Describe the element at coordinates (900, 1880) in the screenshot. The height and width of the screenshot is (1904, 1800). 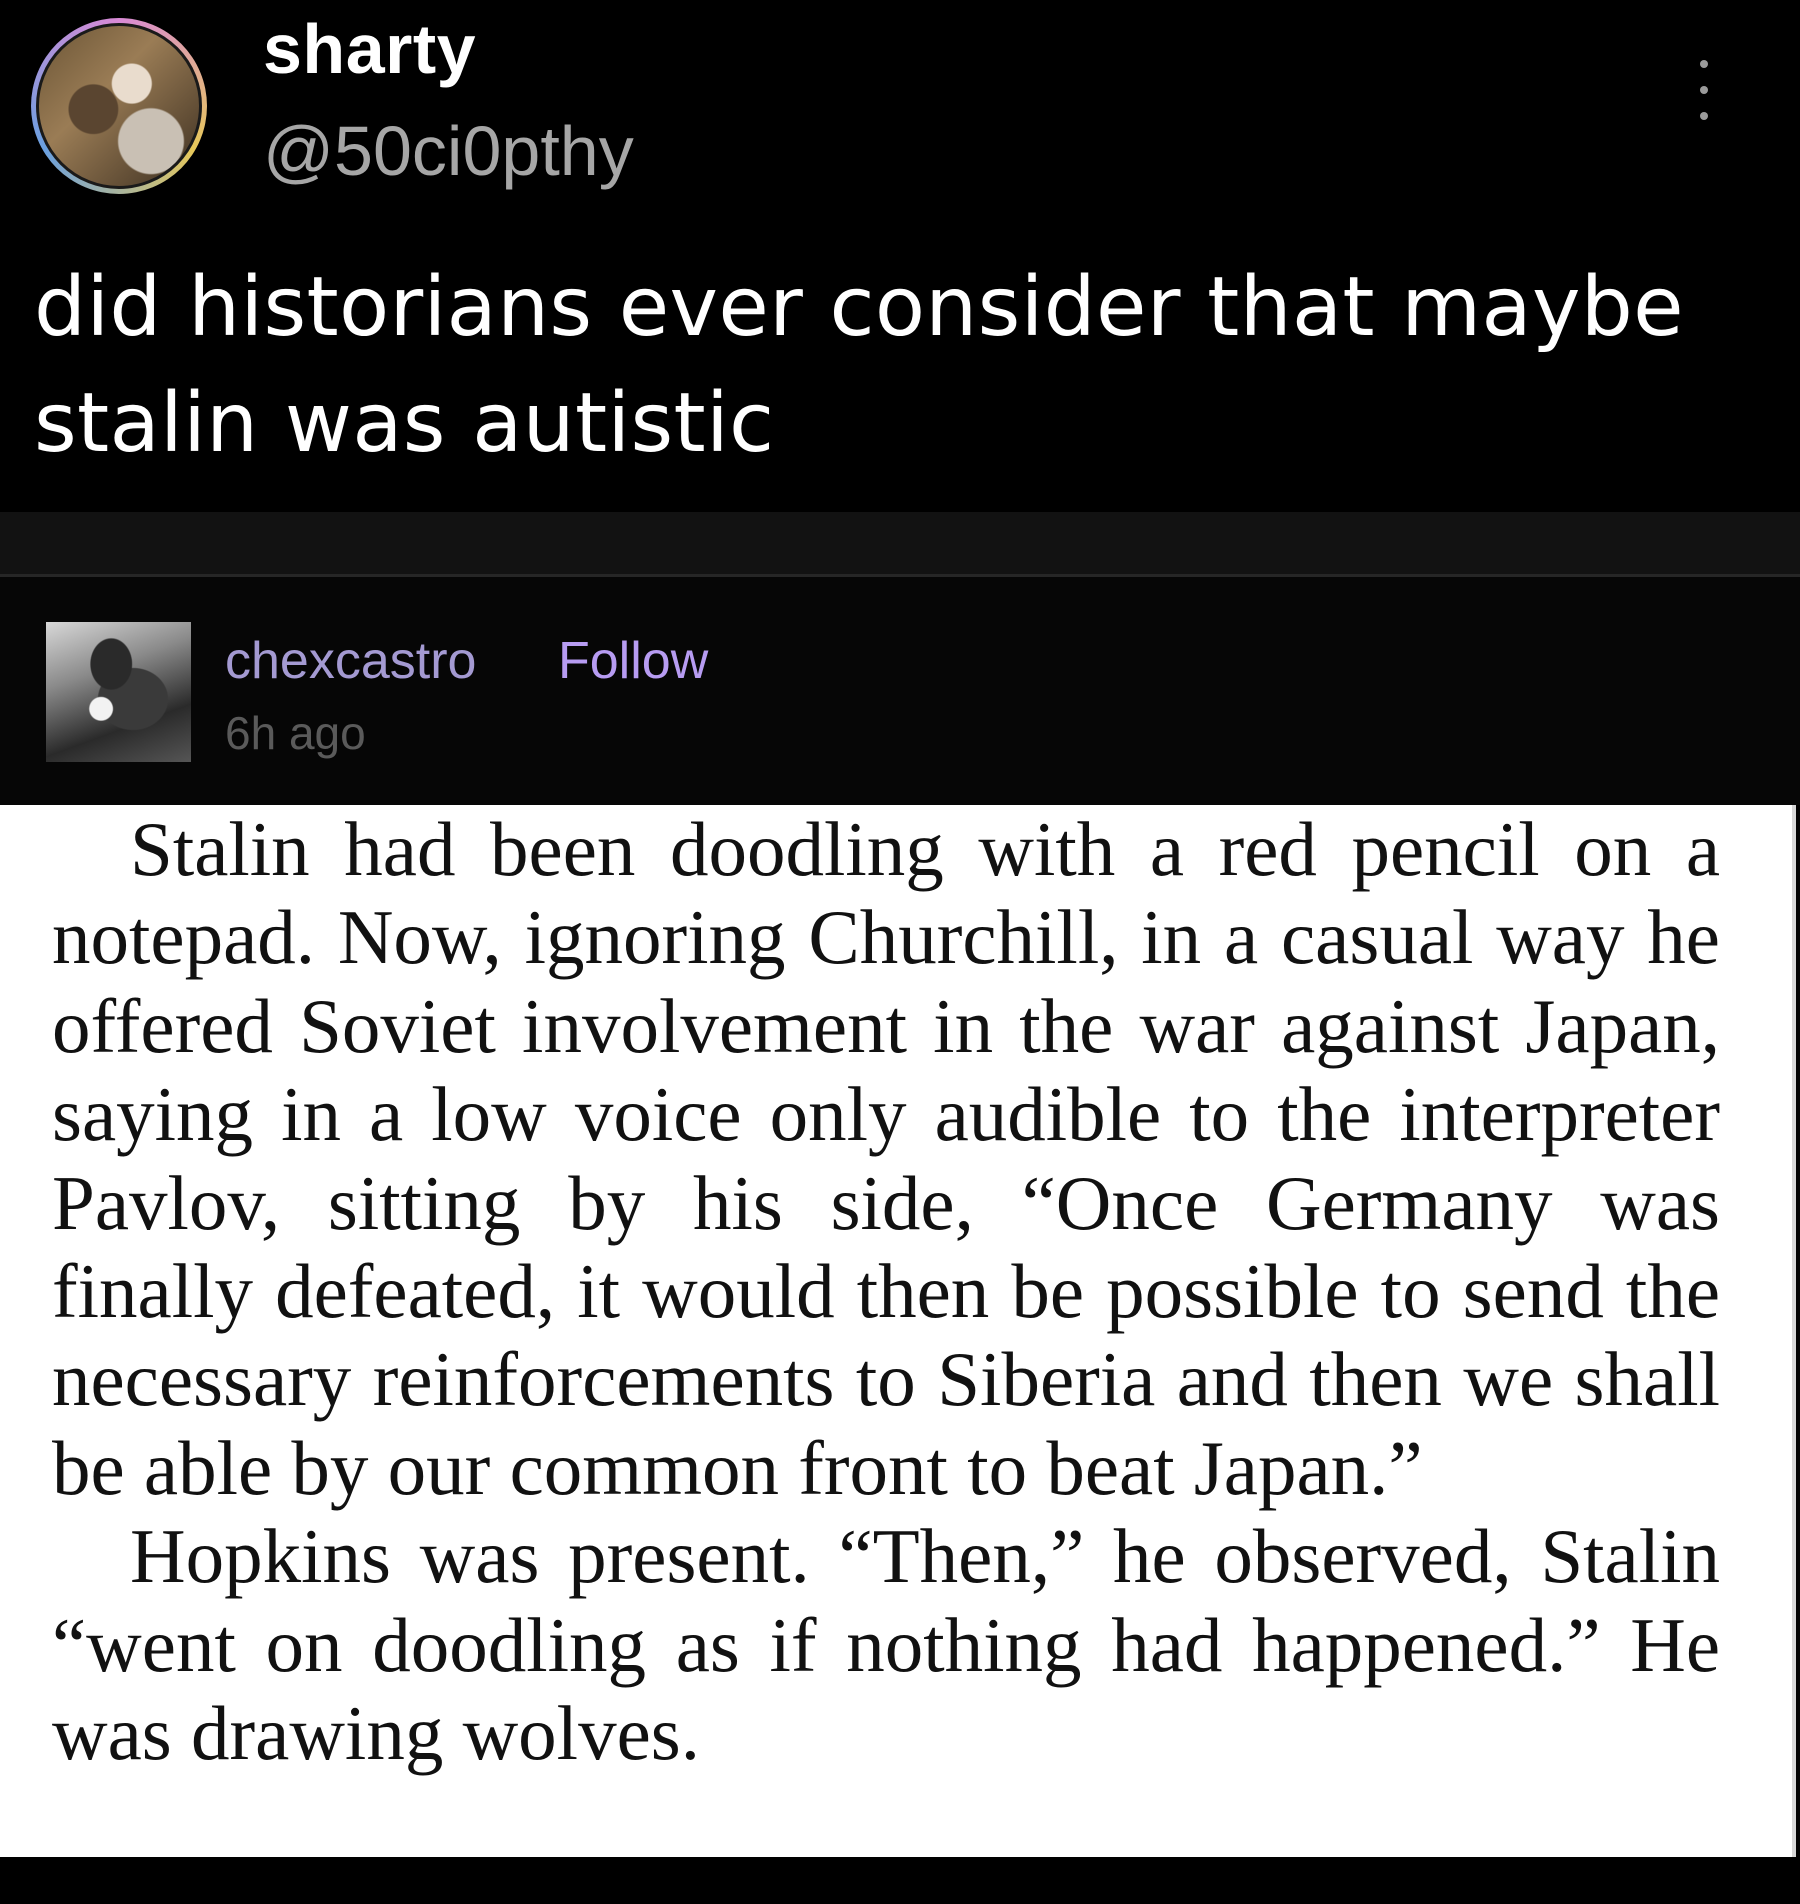
I see `bottom-spacer` at that location.